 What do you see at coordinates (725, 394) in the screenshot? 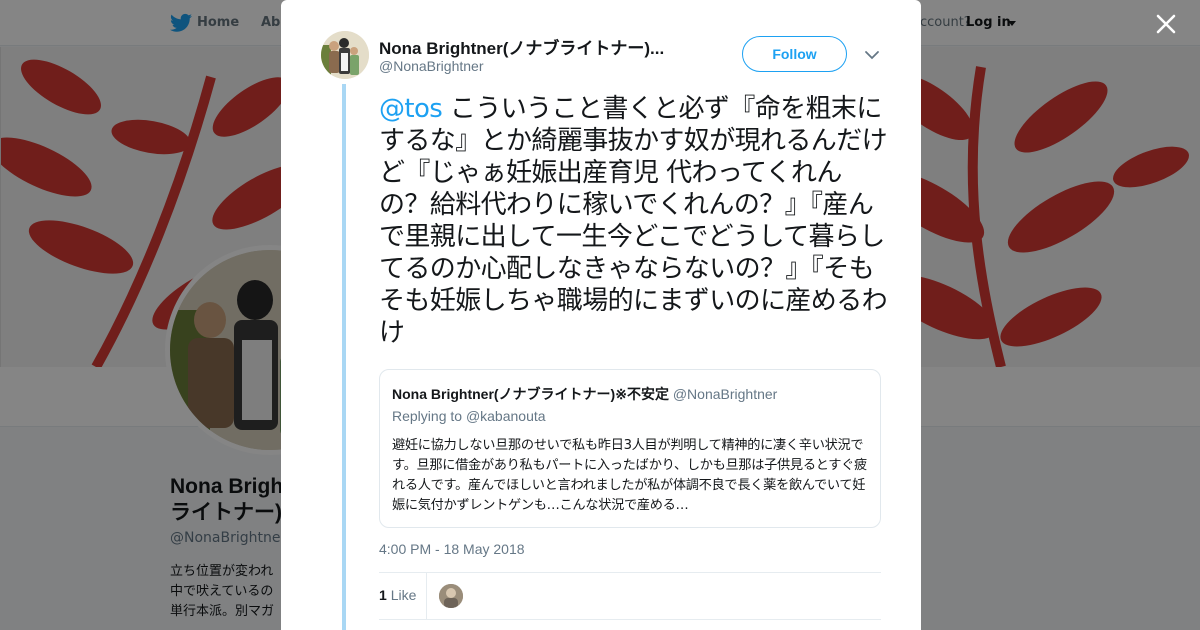
I see `quoted-author-handle: @NonaBrightner` at bounding box center [725, 394].